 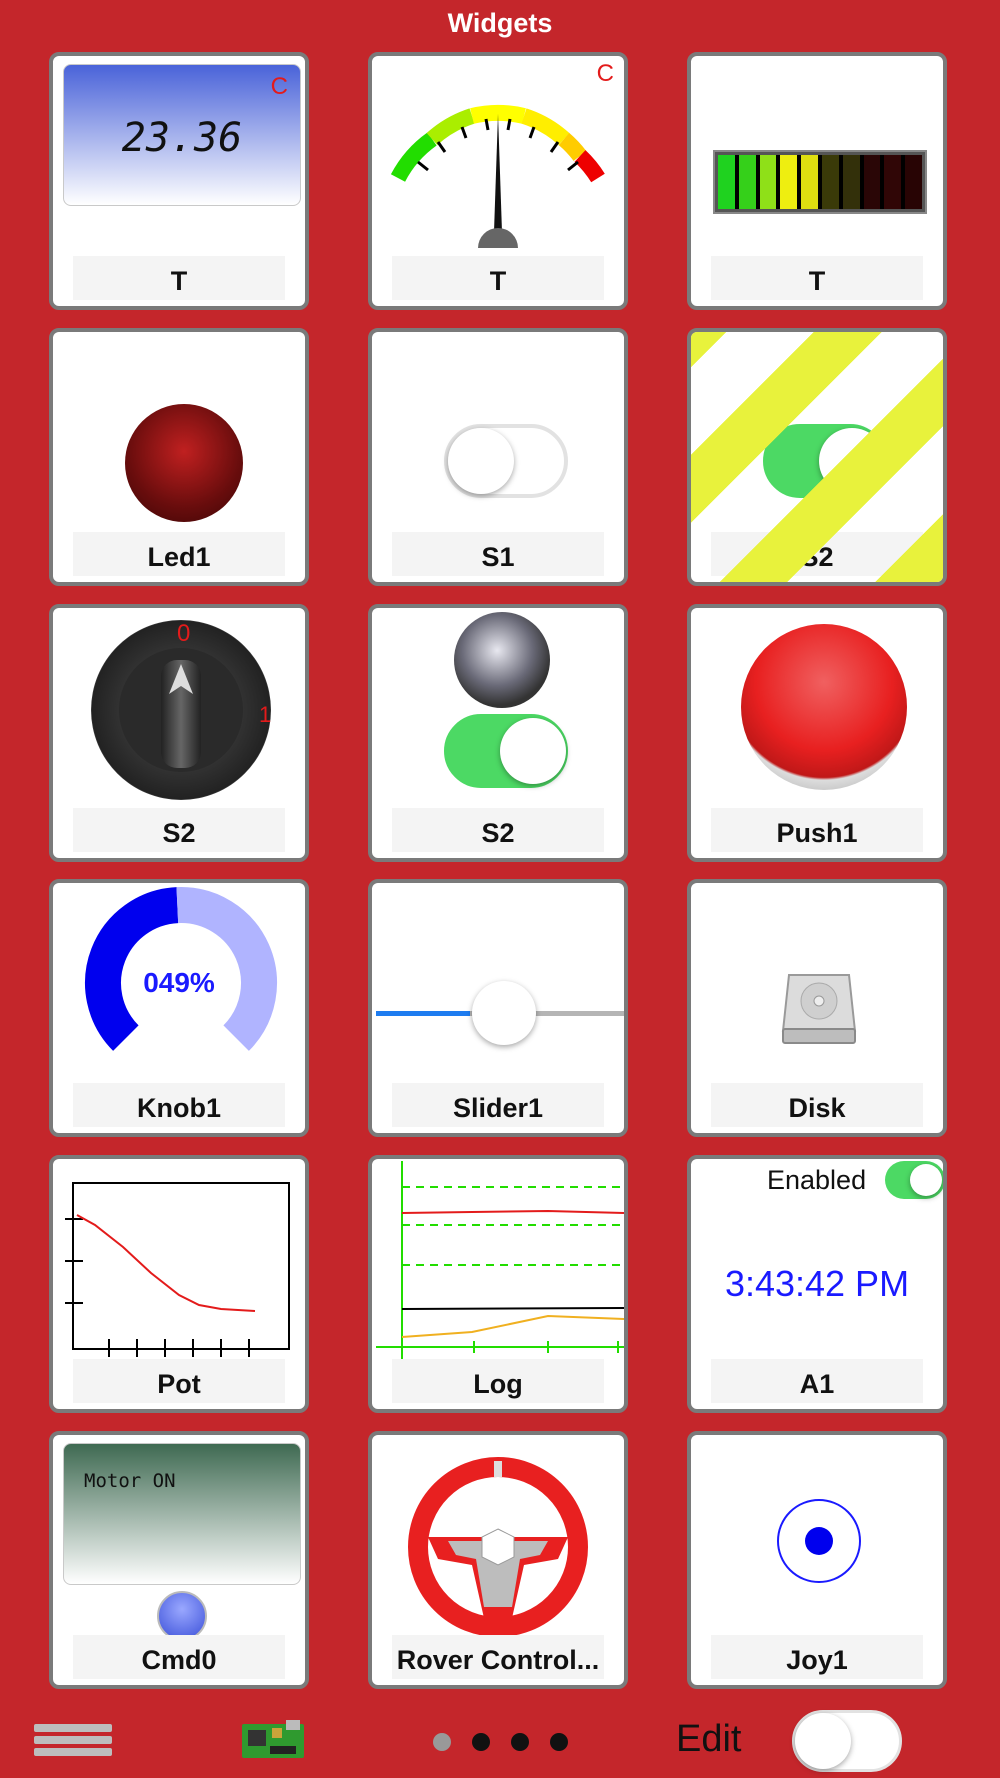 I want to click on enabled-toggle, so click(x=914, y=1180).